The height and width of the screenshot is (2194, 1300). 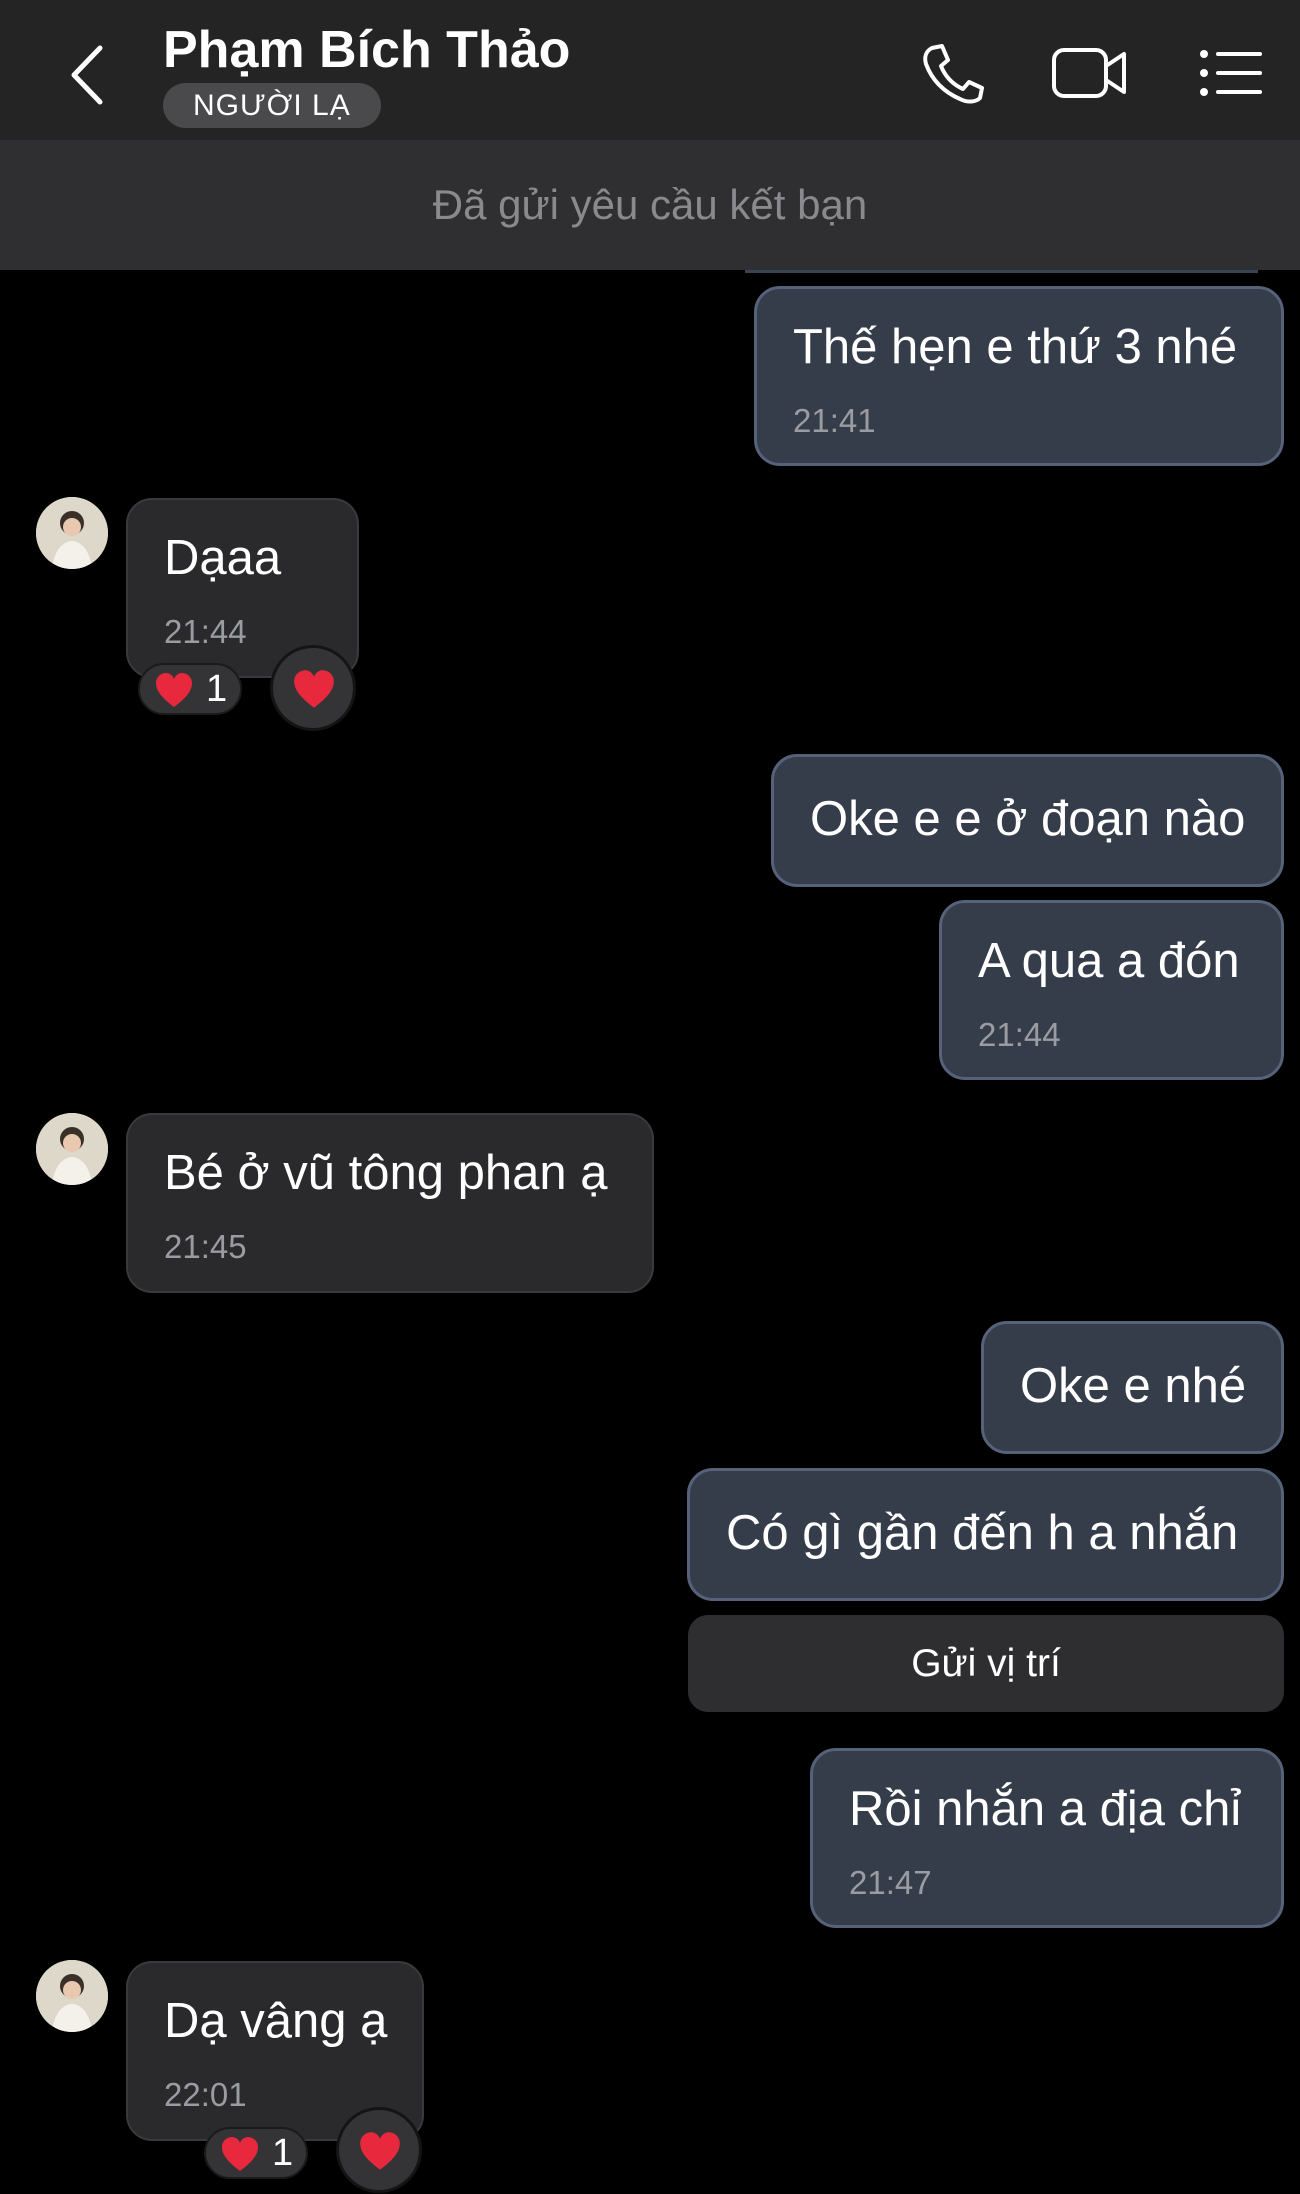 I want to click on message-text: Oke e nhé, so click(x=1133, y=1386).